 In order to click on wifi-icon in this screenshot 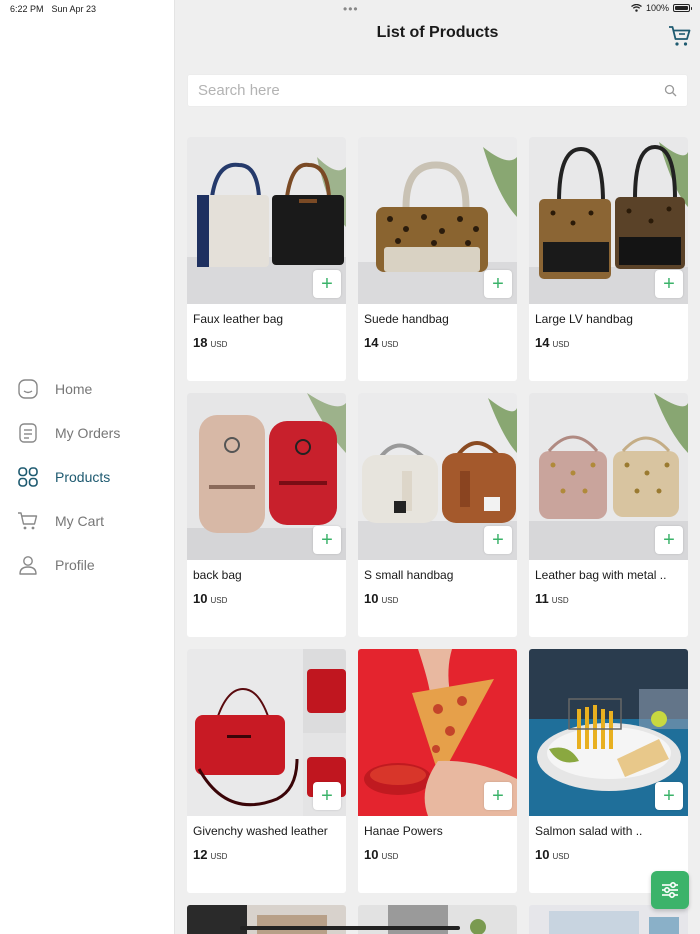, I will do `click(636, 8)`.